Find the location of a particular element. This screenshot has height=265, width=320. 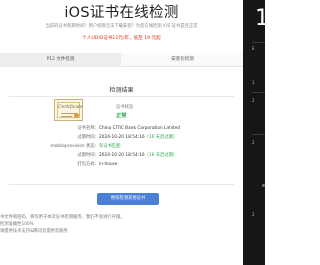

footer-line: 请提供技术支持&腾讯云提供云服务 is located at coordinates (34, 231).